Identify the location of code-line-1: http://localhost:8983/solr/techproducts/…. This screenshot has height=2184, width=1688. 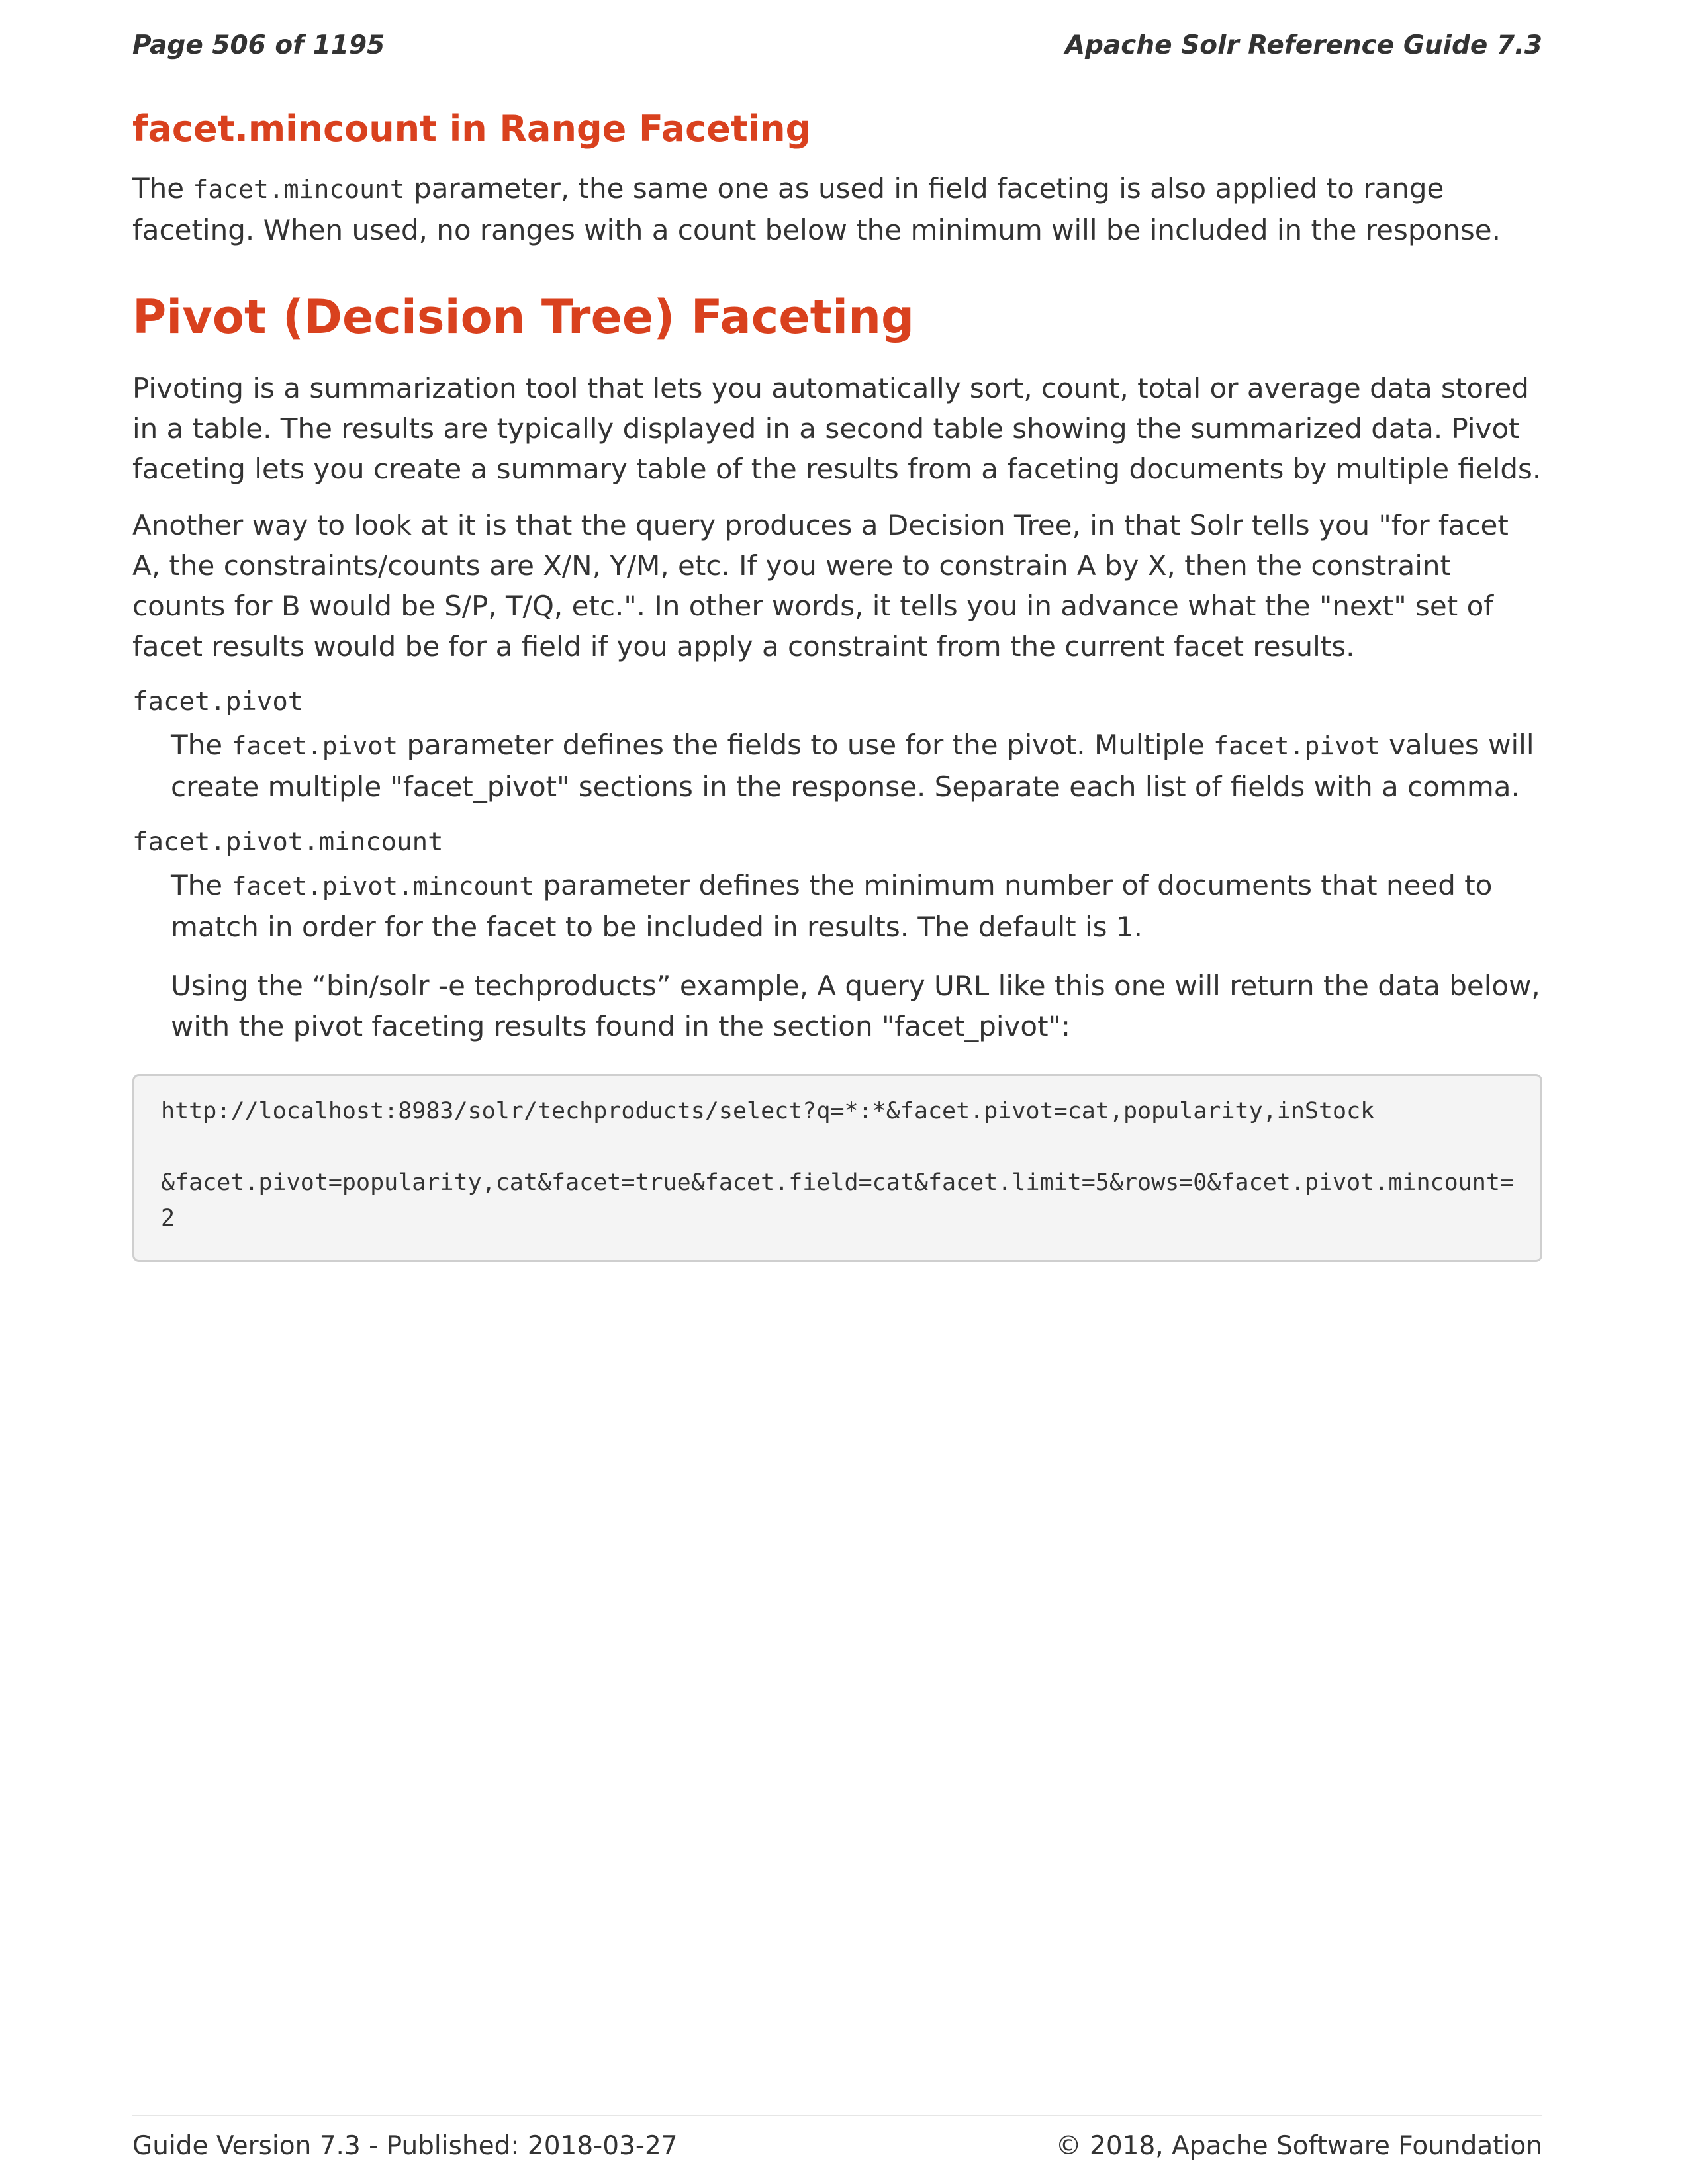
(768, 1111).